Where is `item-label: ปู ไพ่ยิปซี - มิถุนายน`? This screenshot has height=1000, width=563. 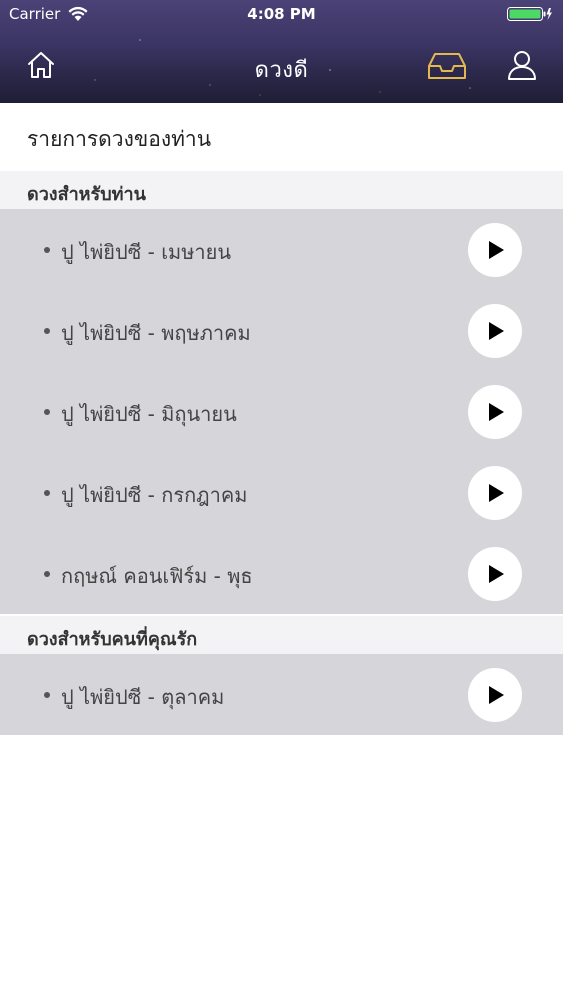 item-label: ปู ไพ่ยิปซี - มิถุนายน is located at coordinates (149, 414).